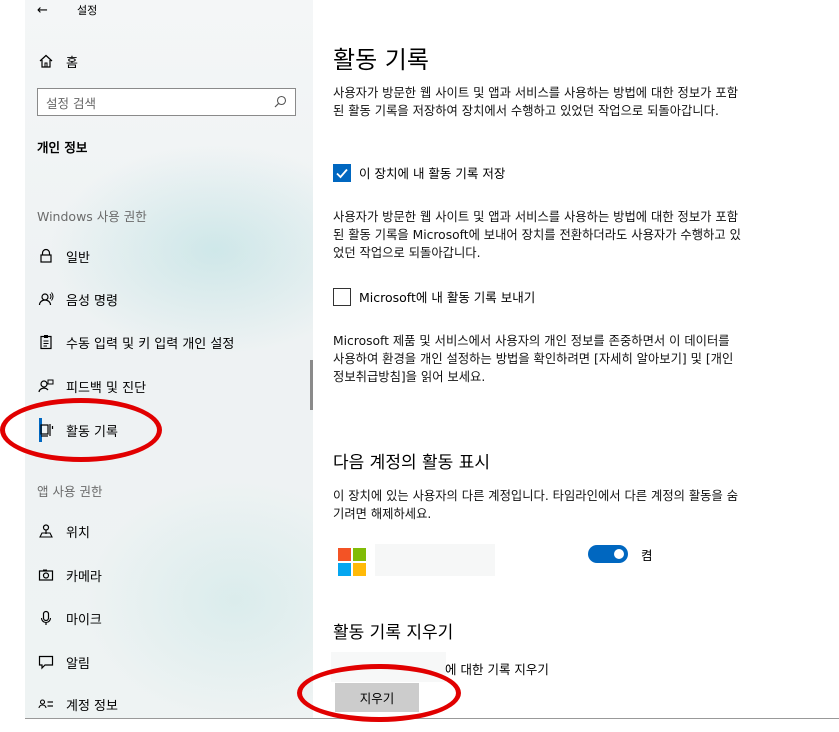  I want to click on clipboard-icon, so click(46, 342).